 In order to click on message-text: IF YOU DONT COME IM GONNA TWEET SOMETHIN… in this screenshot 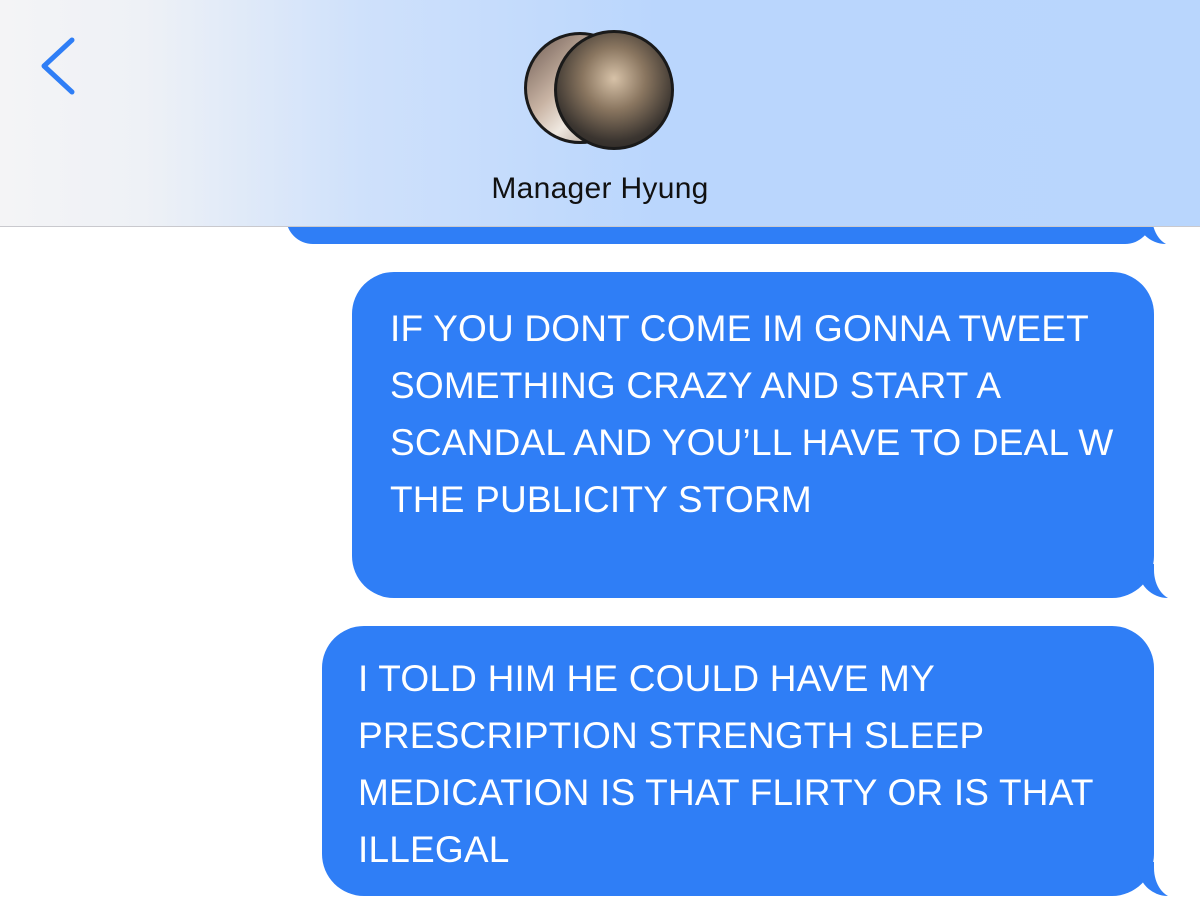, I will do `click(752, 414)`.